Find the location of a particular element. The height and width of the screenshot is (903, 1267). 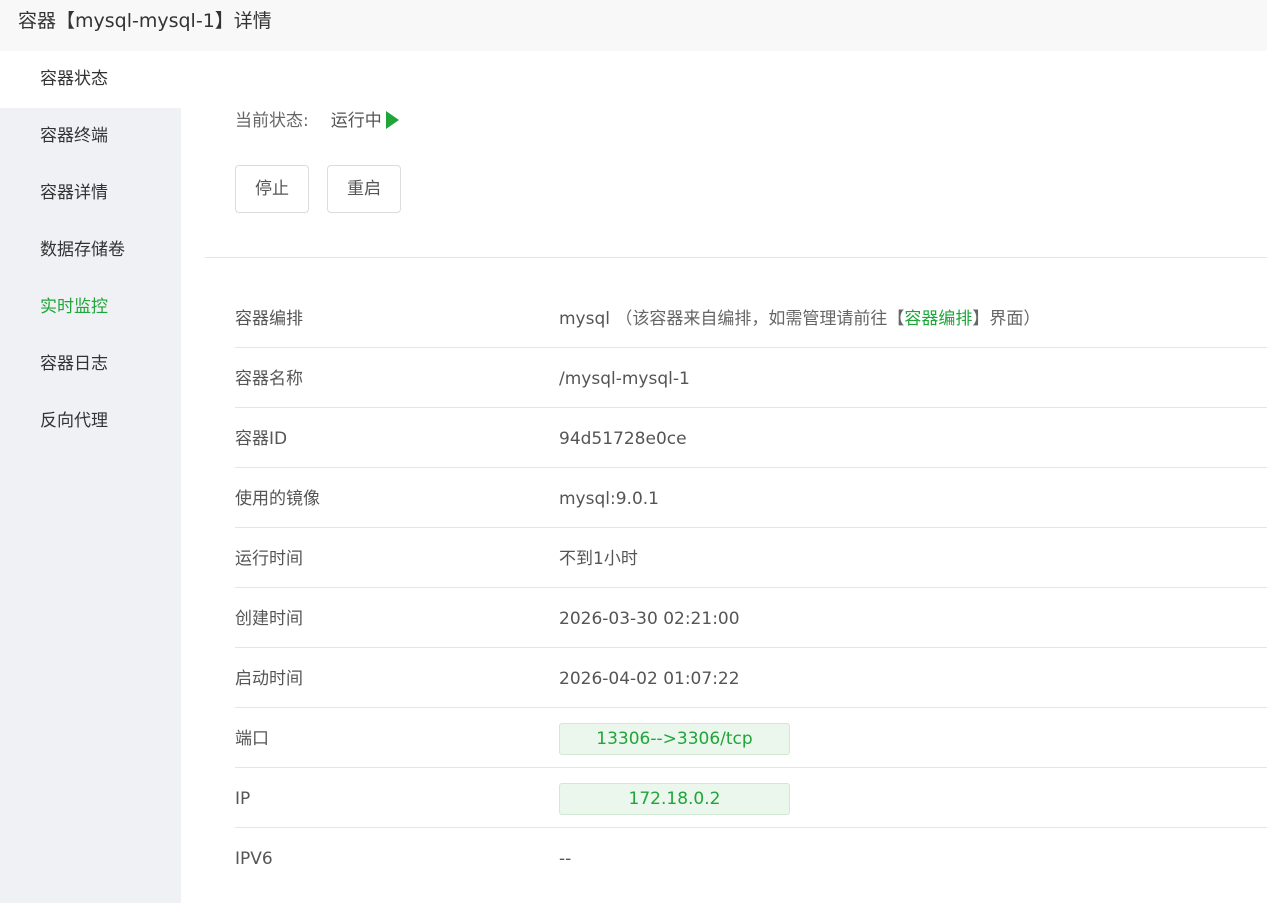

row-label: 启动时间 is located at coordinates (269, 679).